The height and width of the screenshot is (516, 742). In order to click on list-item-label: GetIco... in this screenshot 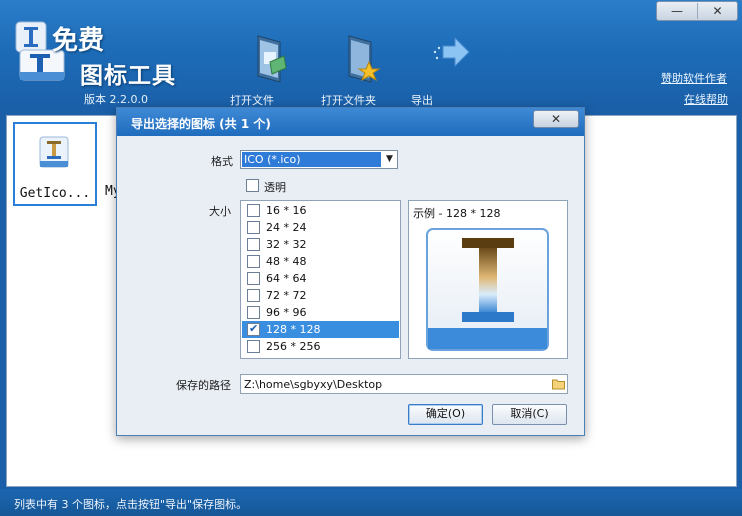, I will do `click(55, 193)`.